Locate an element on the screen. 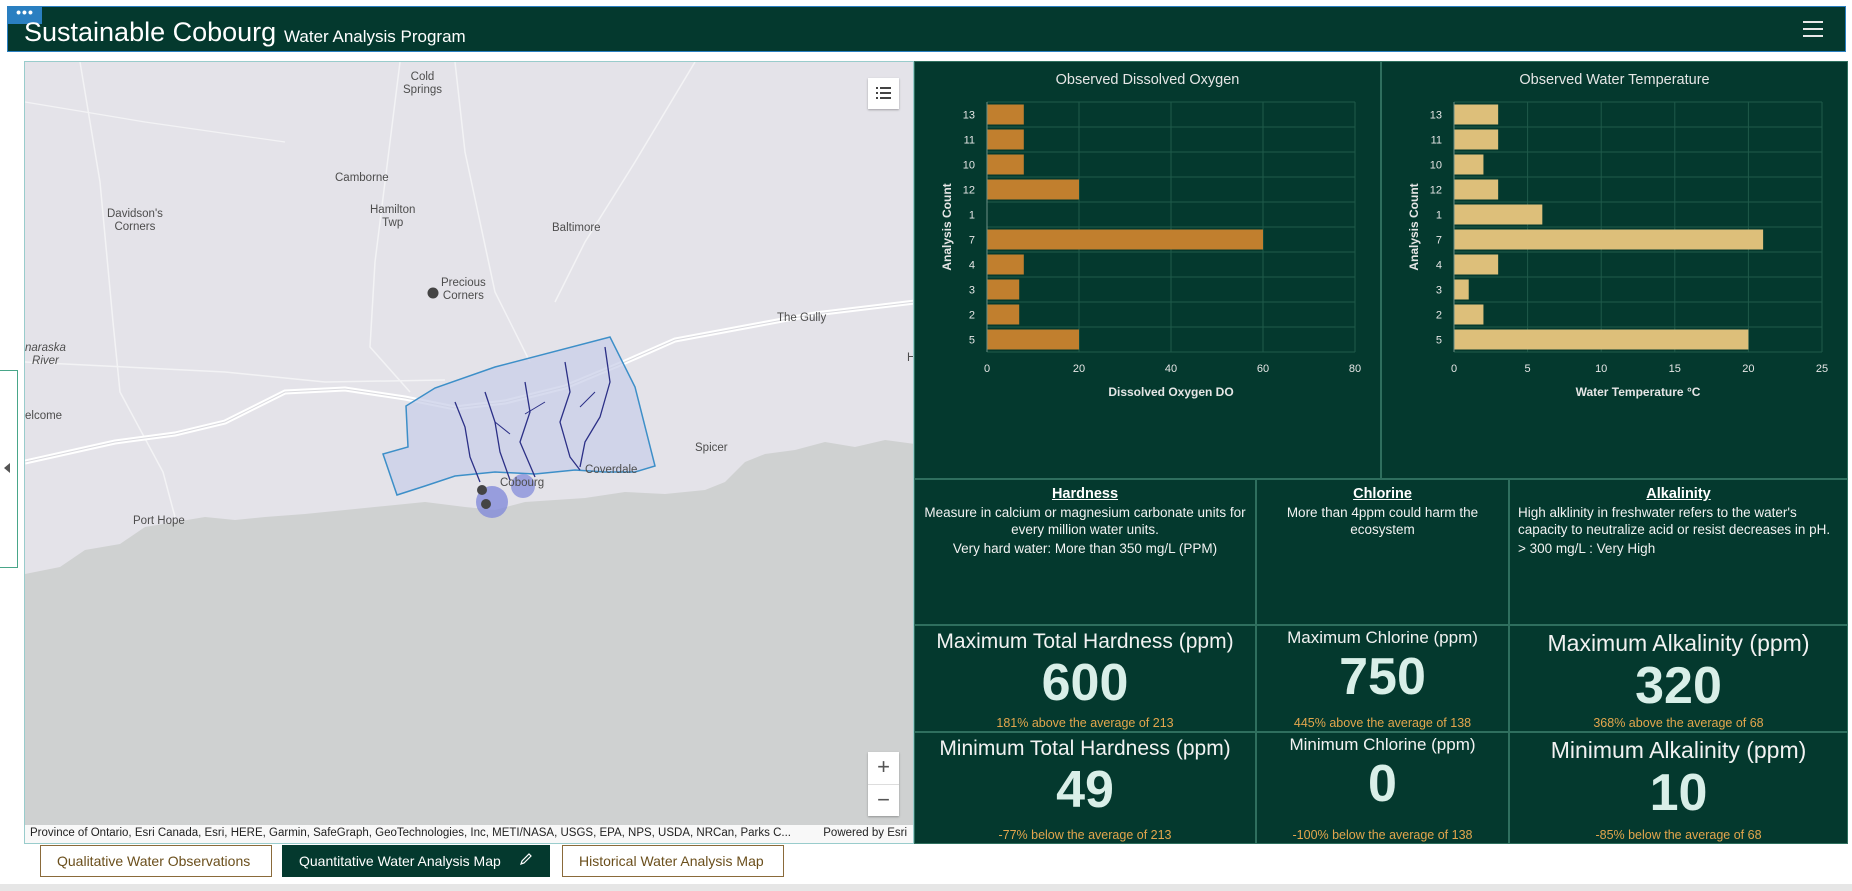 The width and height of the screenshot is (1852, 891). y-tick-label: 11 is located at coordinates (969, 141).